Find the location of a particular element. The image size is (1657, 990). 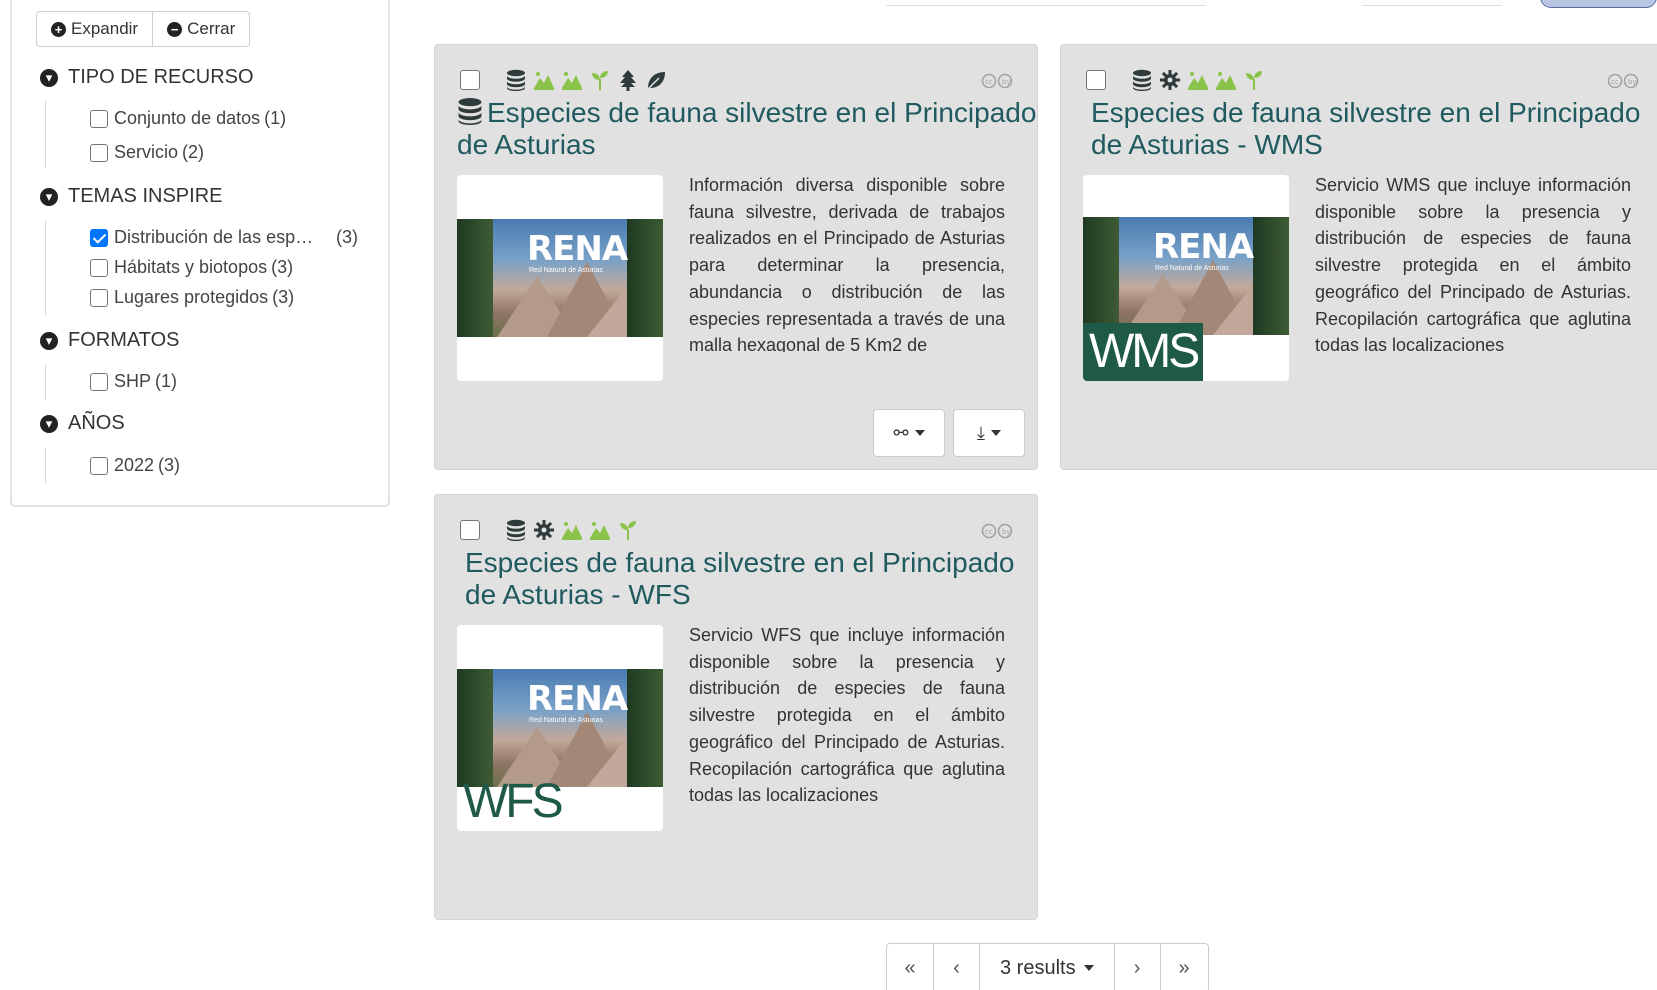

first-page-button: « is located at coordinates (910, 966).